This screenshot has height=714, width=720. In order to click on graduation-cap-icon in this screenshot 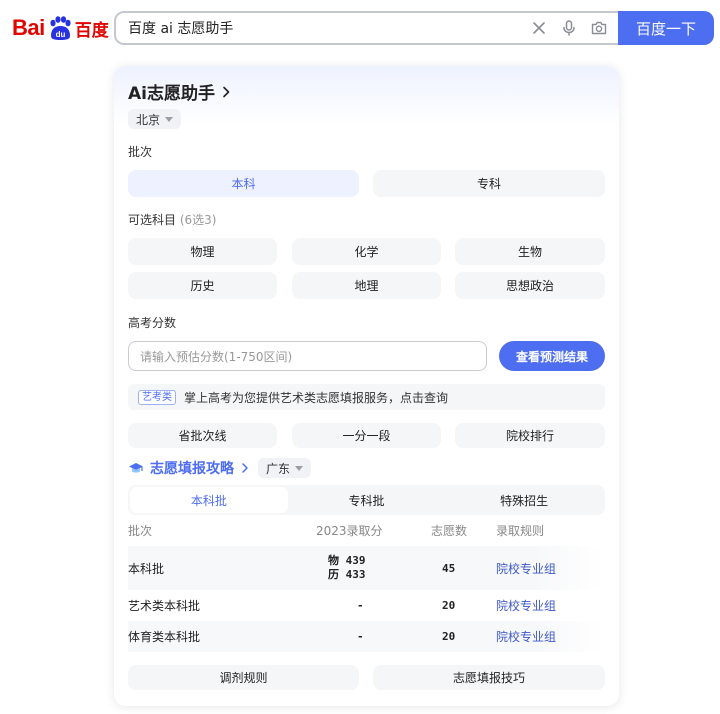, I will do `click(136, 468)`.